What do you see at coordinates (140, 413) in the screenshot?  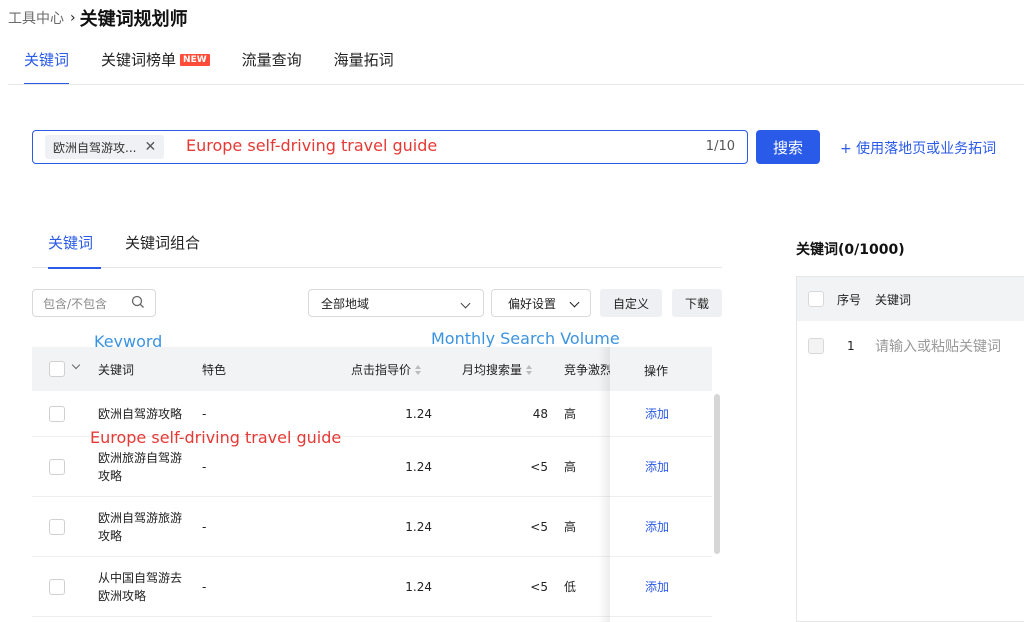 I see `keyword-text: 欧洲自驾游攻略` at bounding box center [140, 413].